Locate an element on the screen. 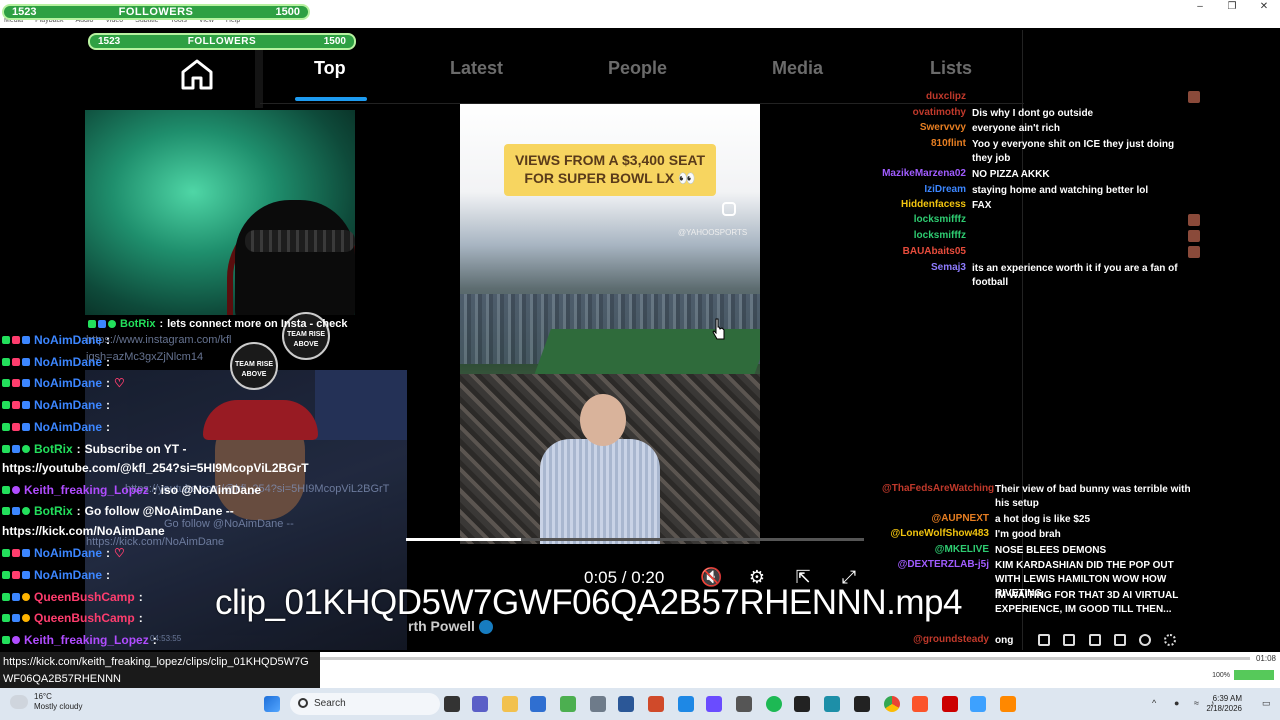 The width and height of the screenshot is (1280, 720). system-clock: 6:39 AM 2/18/2026 is located at coordinates (1224, 704).